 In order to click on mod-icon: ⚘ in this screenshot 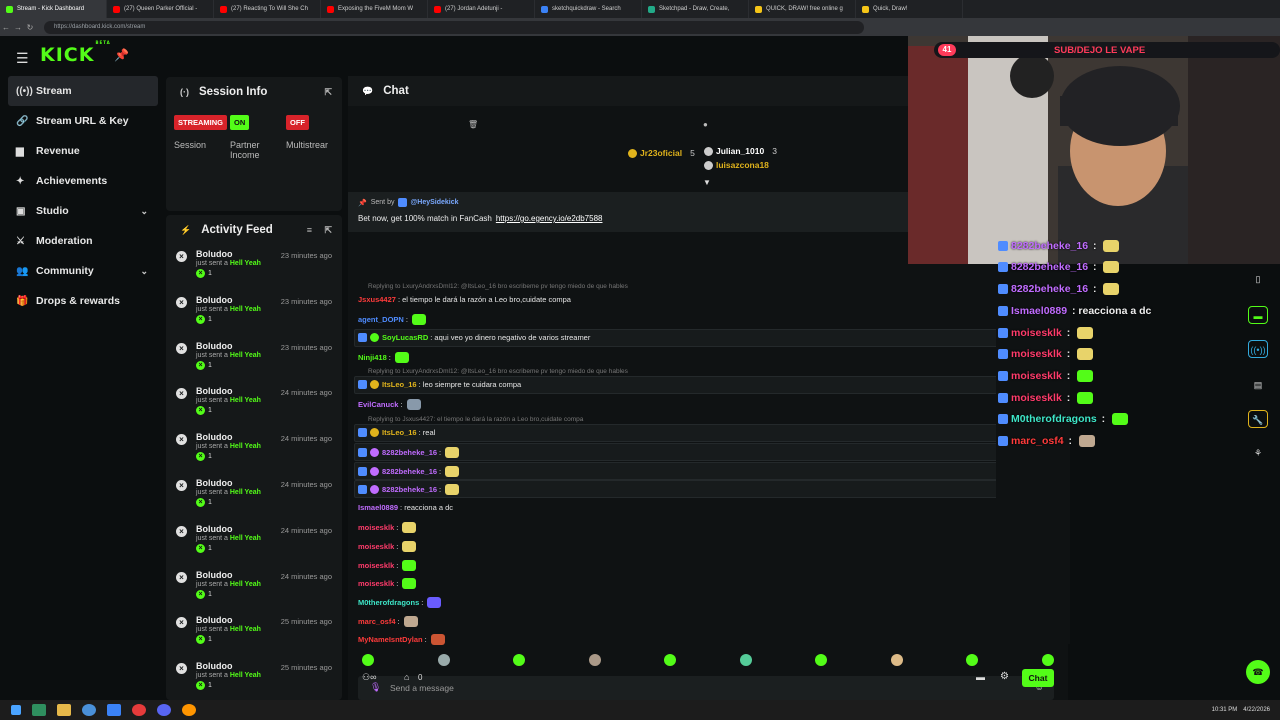, I will do `click(1258, 453)`.